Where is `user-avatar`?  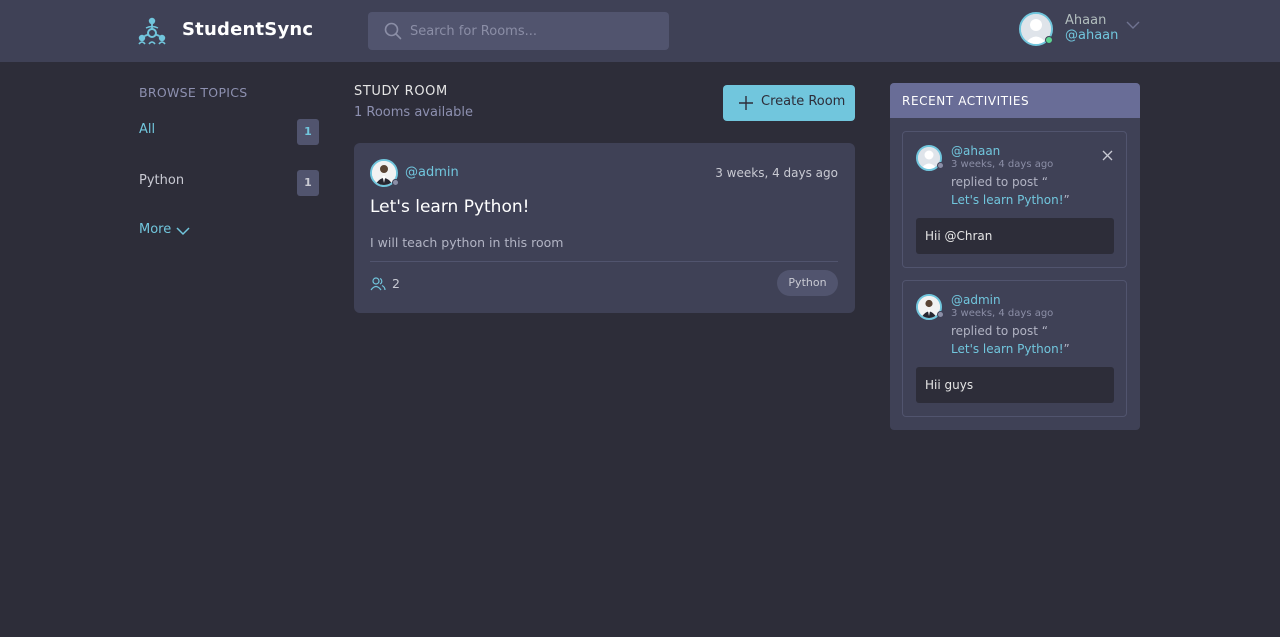
user-avatar is located at coordinates (1036, 29).